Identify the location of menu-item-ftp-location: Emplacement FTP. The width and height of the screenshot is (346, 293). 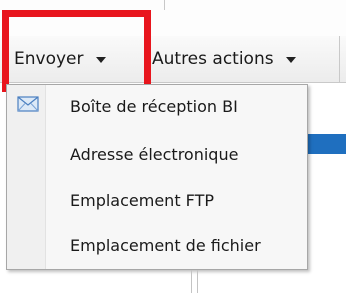
(157, 200).